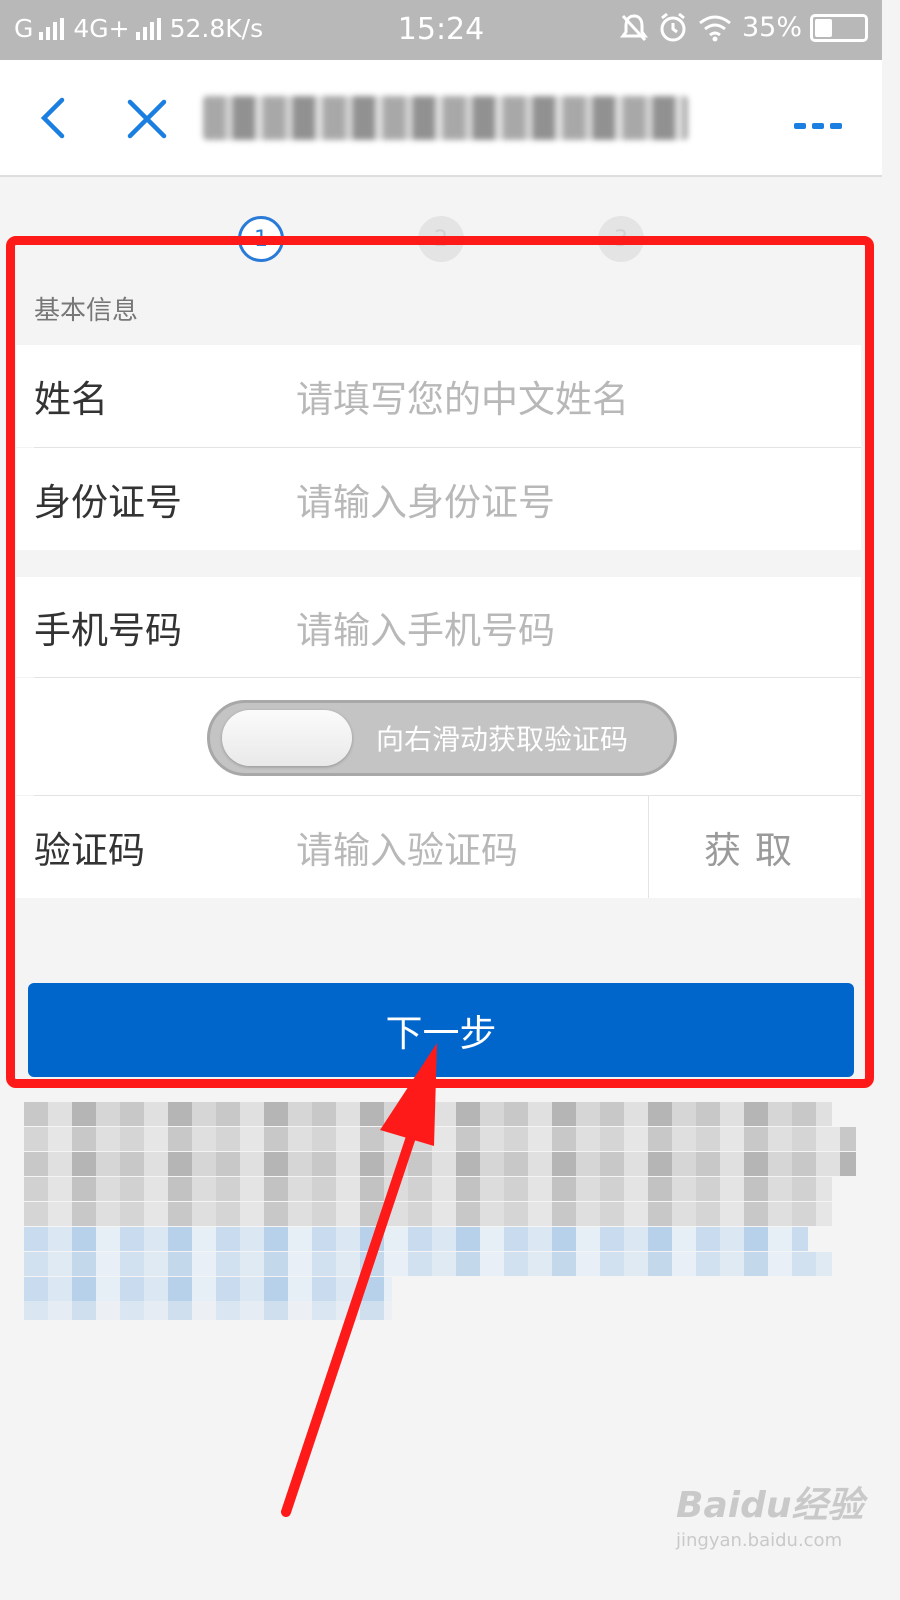  I want to click on watermark-url: jingyan.baidu.com, so click(759, 1540).